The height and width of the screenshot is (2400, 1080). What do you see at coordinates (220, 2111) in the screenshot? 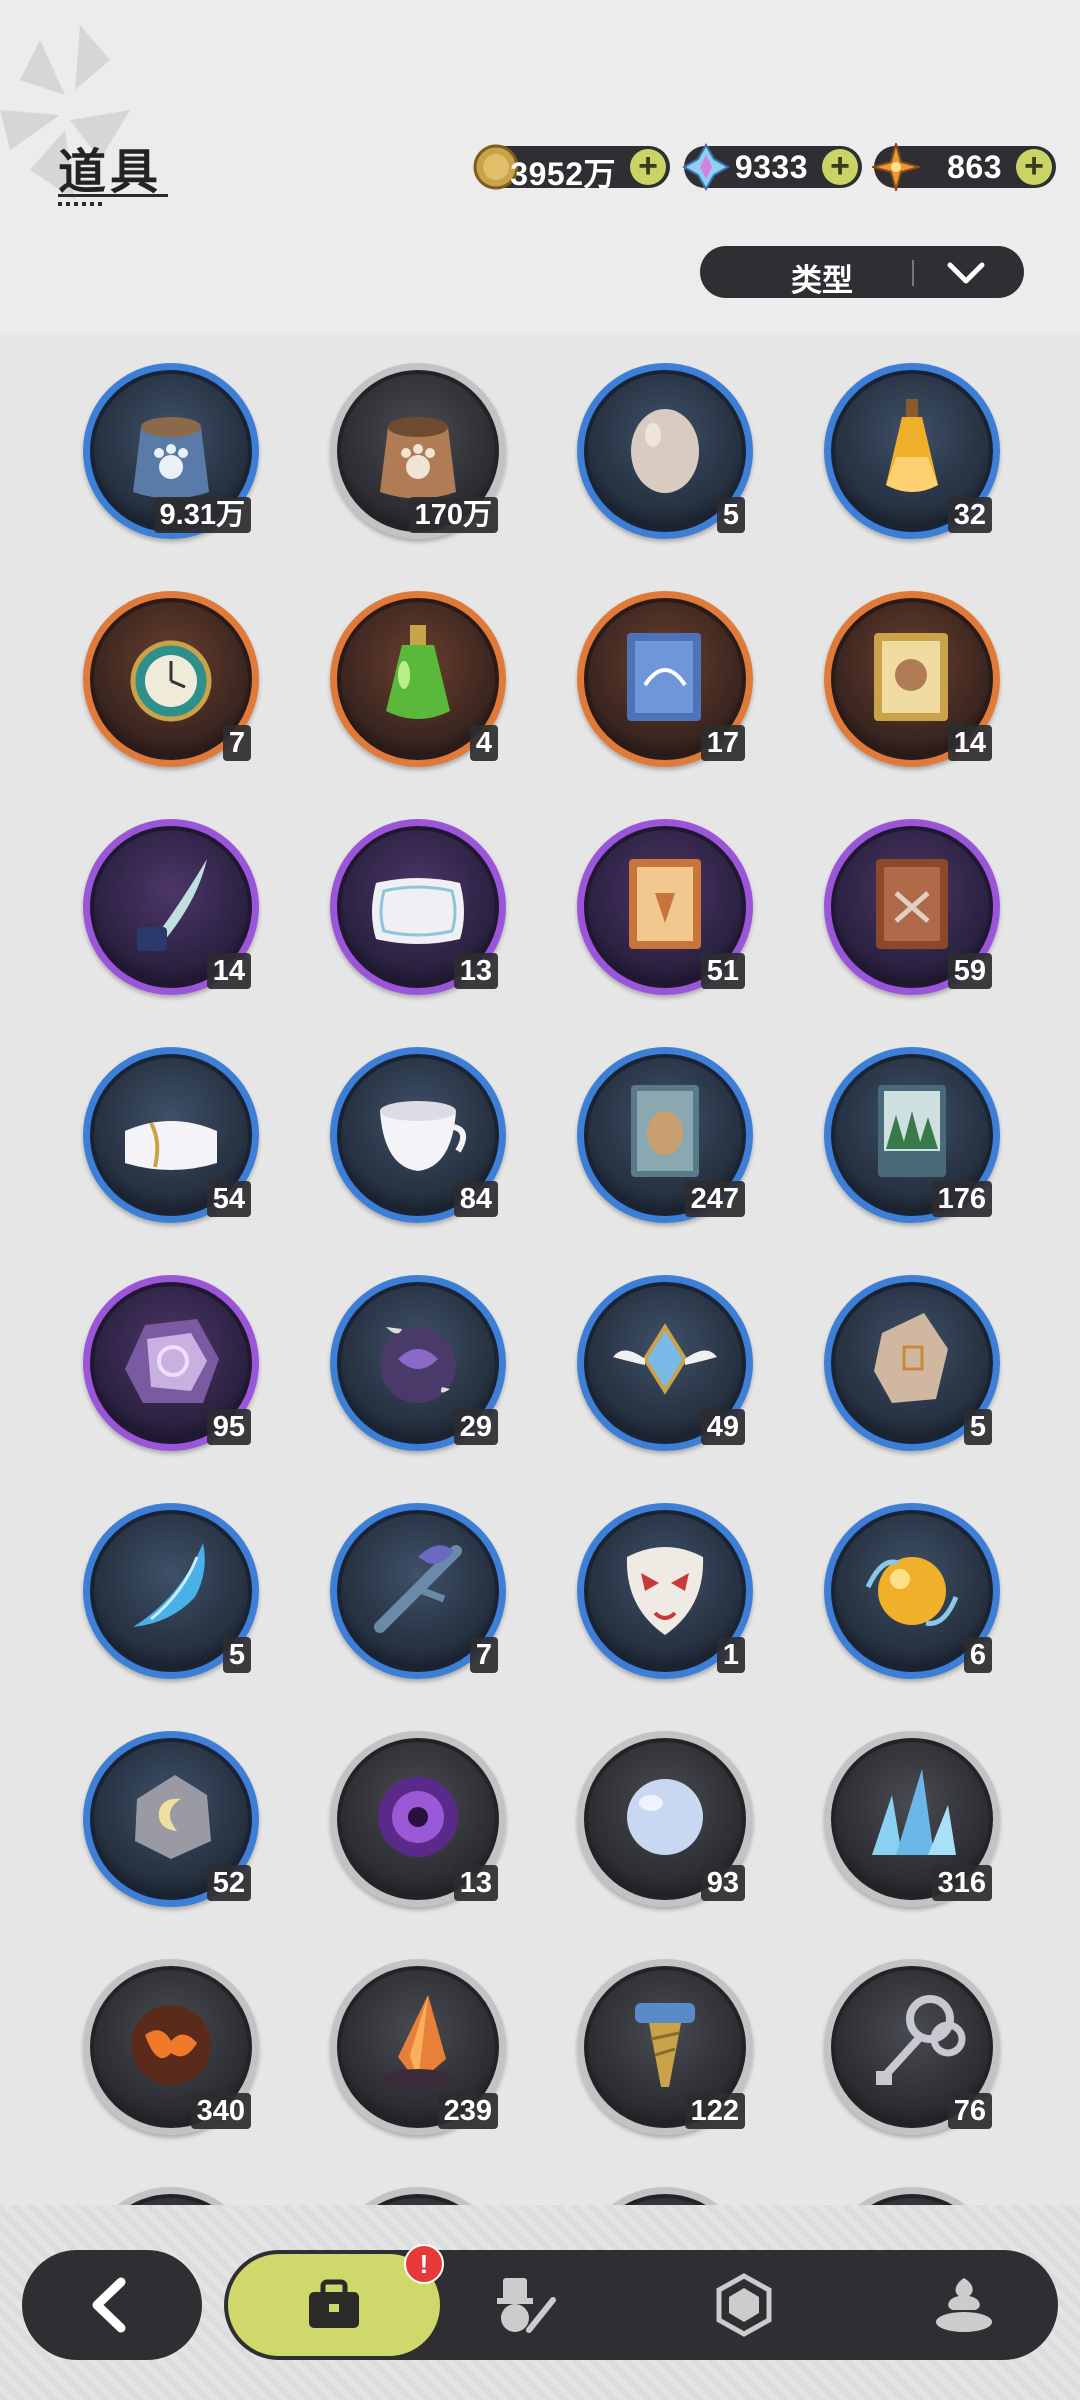
I see `item-count: 340` at bounding box center [220, 2111].